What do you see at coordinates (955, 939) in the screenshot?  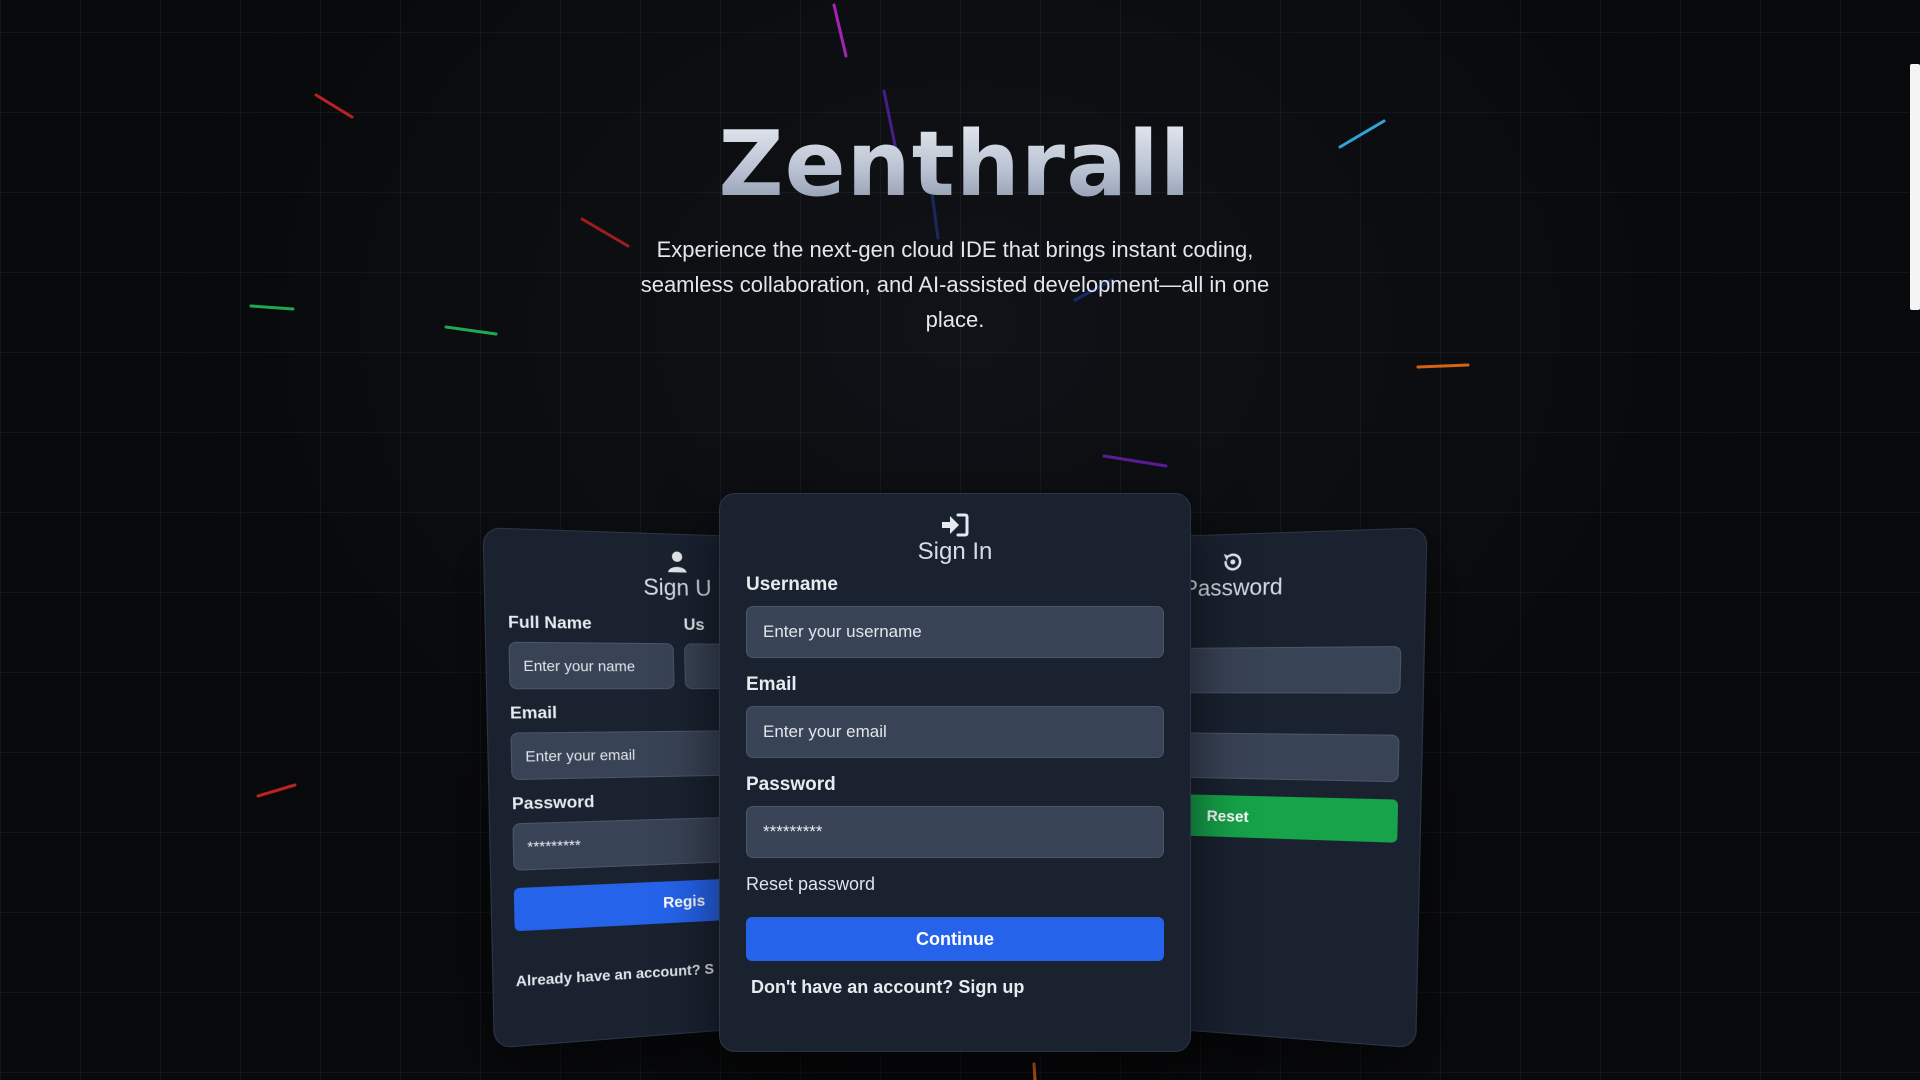 I see `continue-button: Continue` at bounding box center [955, 939].